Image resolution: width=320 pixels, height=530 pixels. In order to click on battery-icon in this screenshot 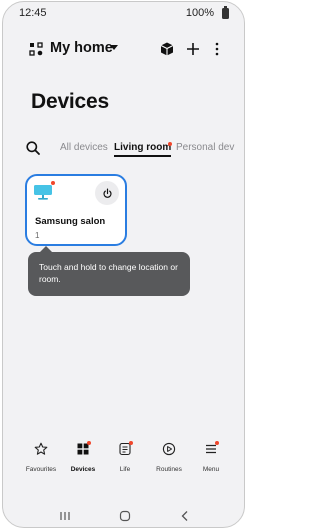, I will do `click(225, 12)`.